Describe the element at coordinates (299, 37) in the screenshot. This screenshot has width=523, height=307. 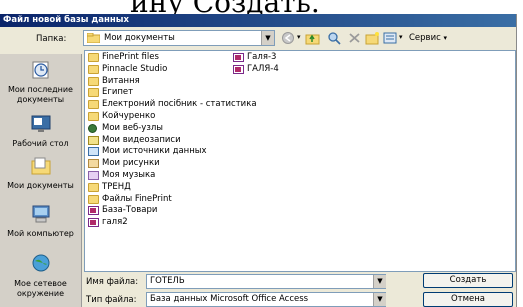
I see `back-dropdown-icon: ▾` at that location.